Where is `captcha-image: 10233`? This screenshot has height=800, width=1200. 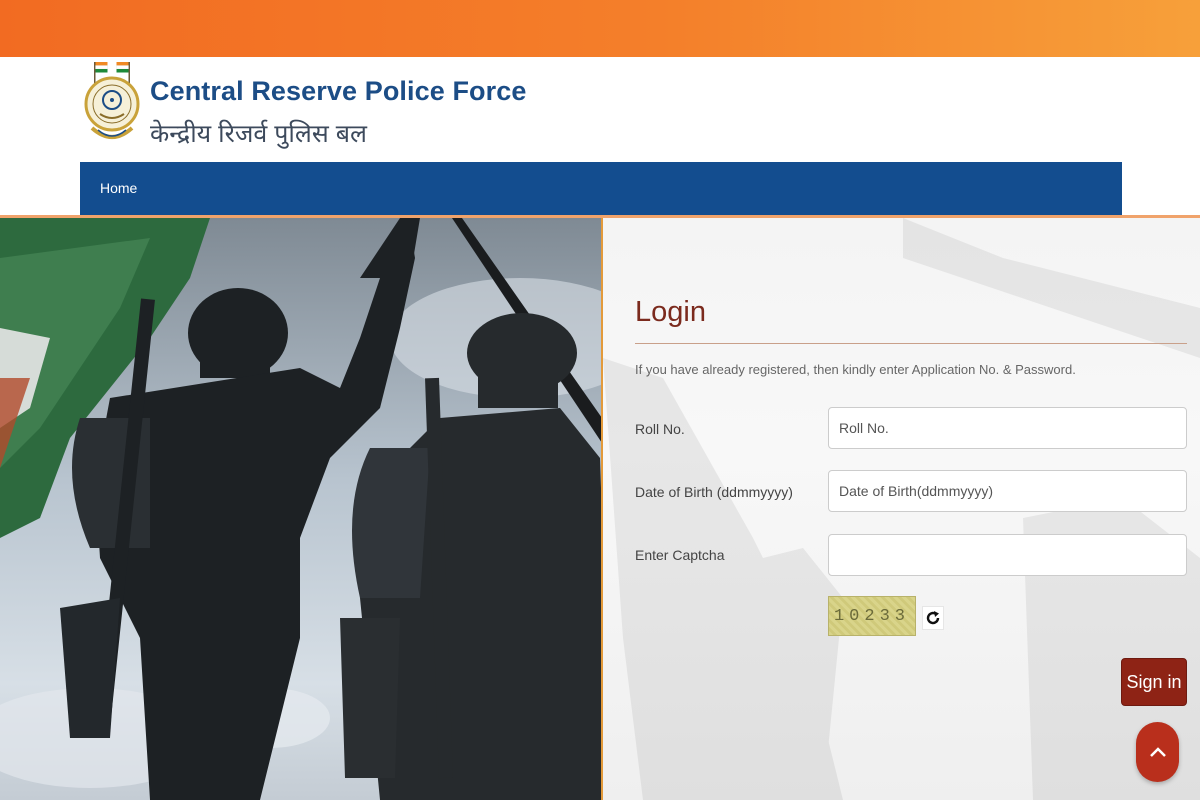
captcha-image: 10233 is located at coordinates (872, 616).